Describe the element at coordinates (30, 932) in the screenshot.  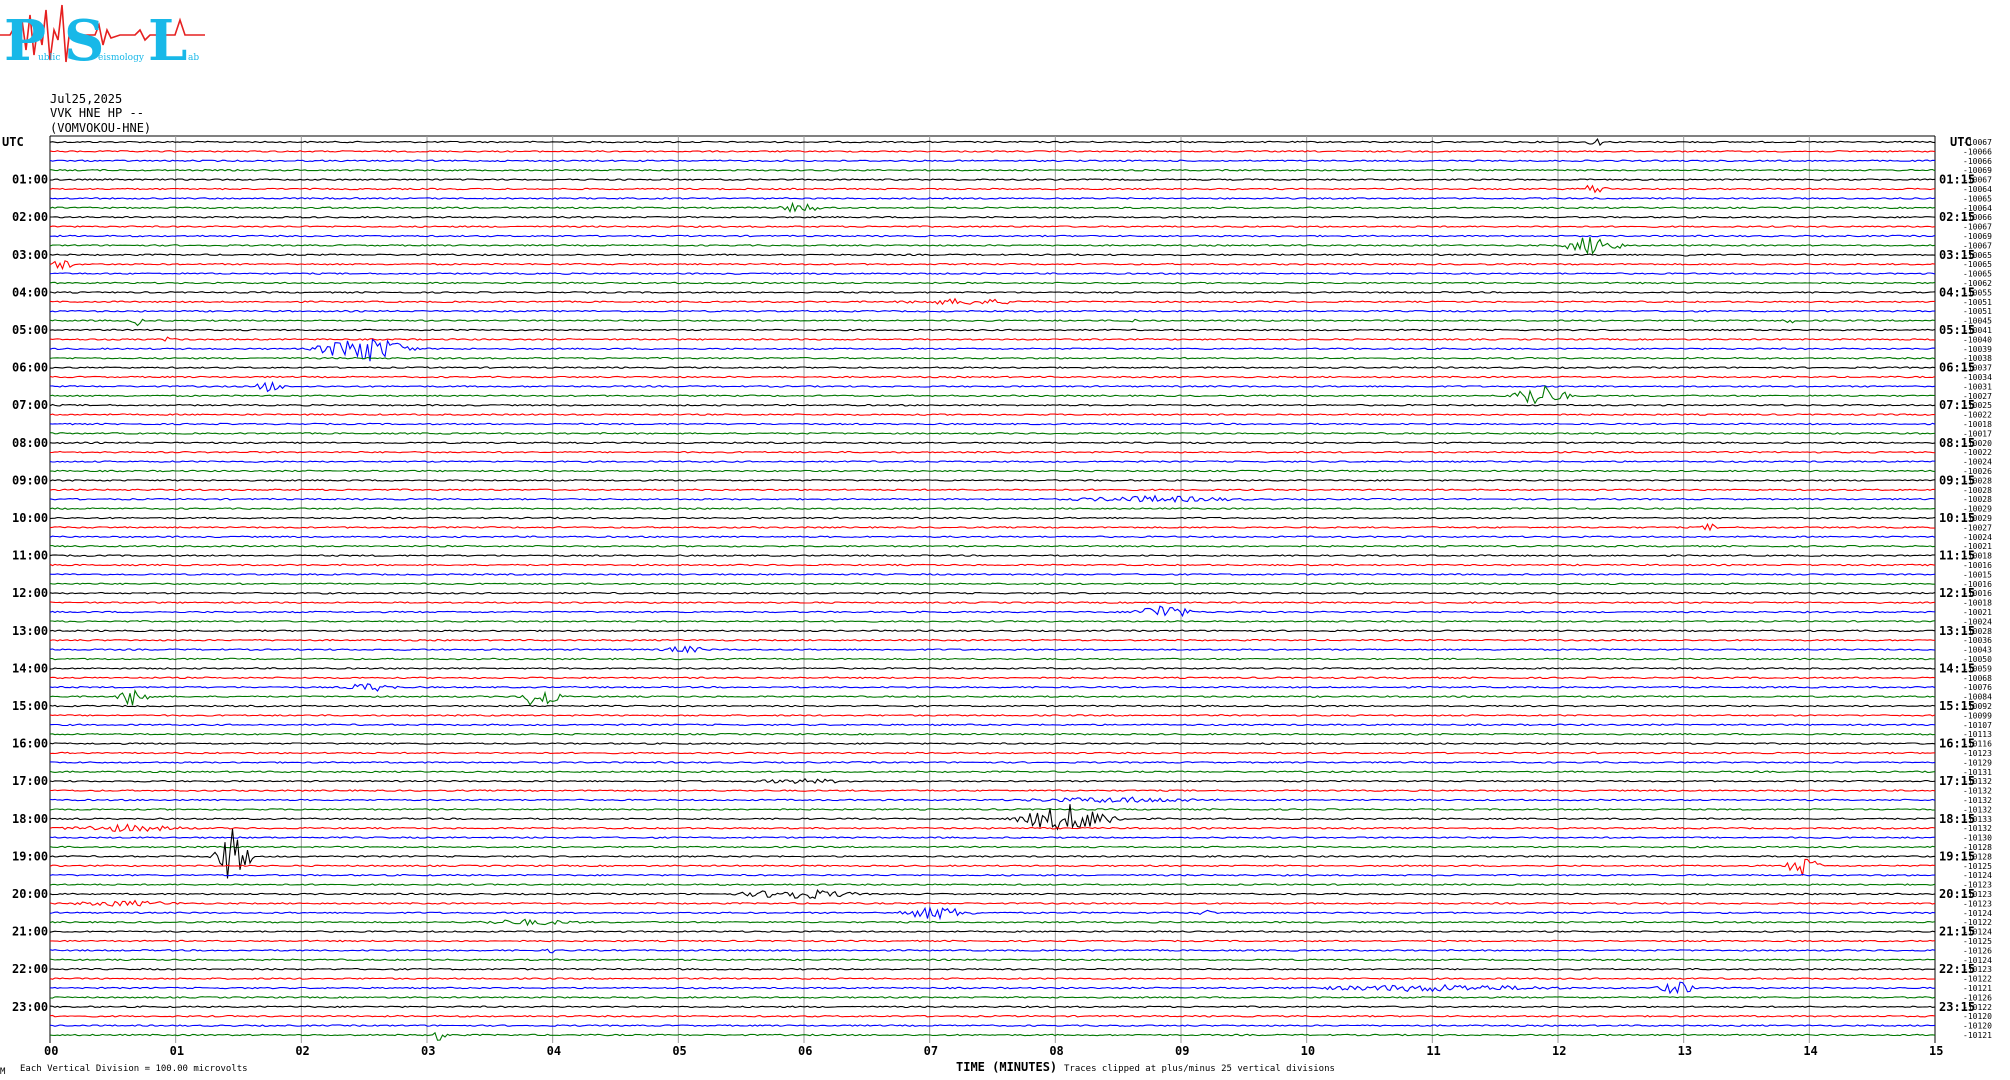
I see `left-hour-label: 21:00` at that location.